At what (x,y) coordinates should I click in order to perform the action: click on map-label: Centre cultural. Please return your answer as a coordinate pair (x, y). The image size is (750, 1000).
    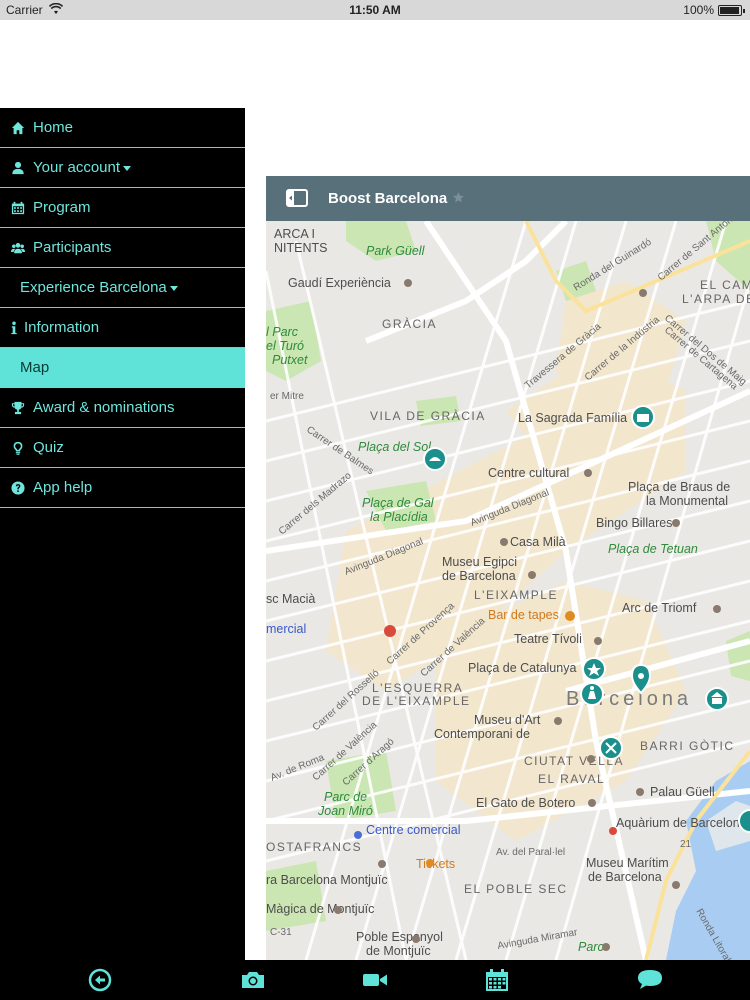
    Looking at the image, I should click on (528, 473).